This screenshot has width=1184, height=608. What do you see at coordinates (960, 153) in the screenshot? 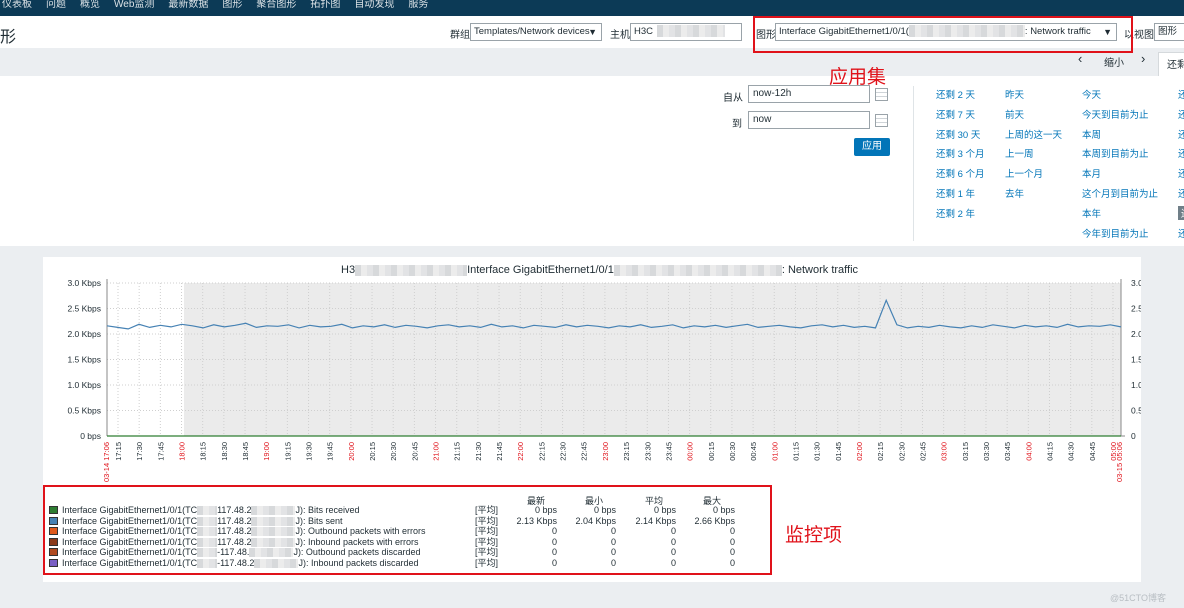
I see `quick-range-link: 还剩 3 个月` at bounding box center [960, 153].